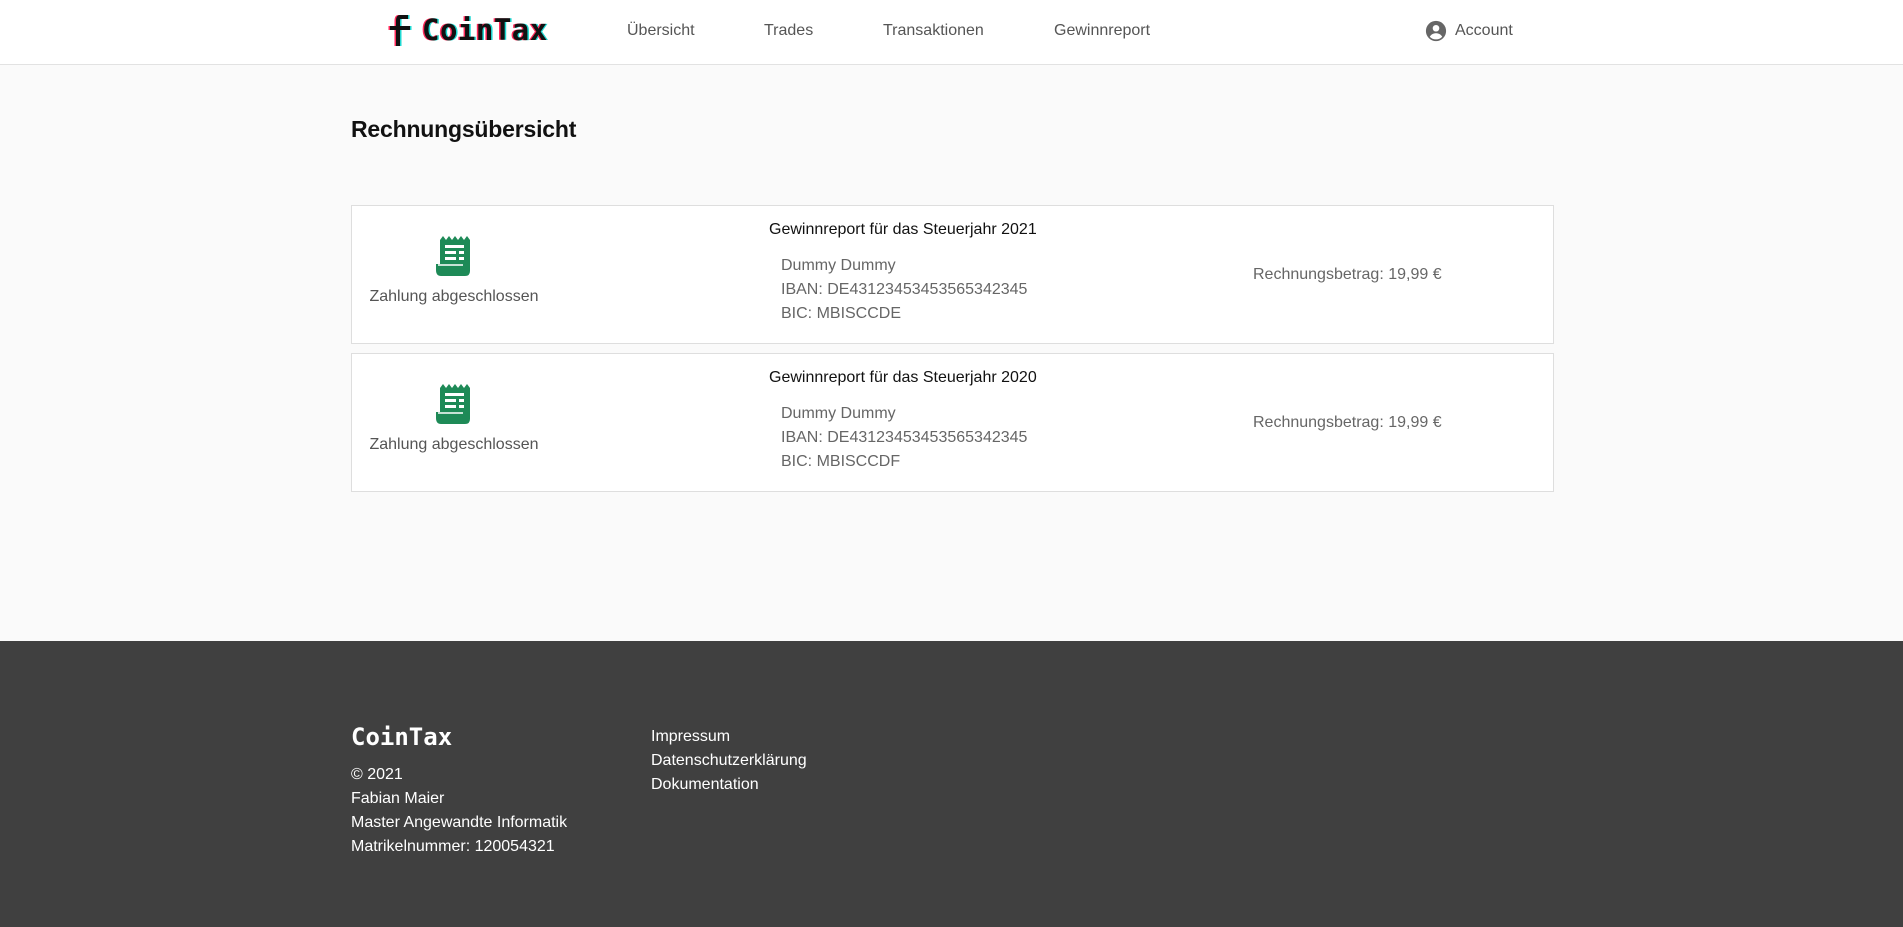  I want to click on footer-link-dokumentation: Dokumentation, so click(729, 785).